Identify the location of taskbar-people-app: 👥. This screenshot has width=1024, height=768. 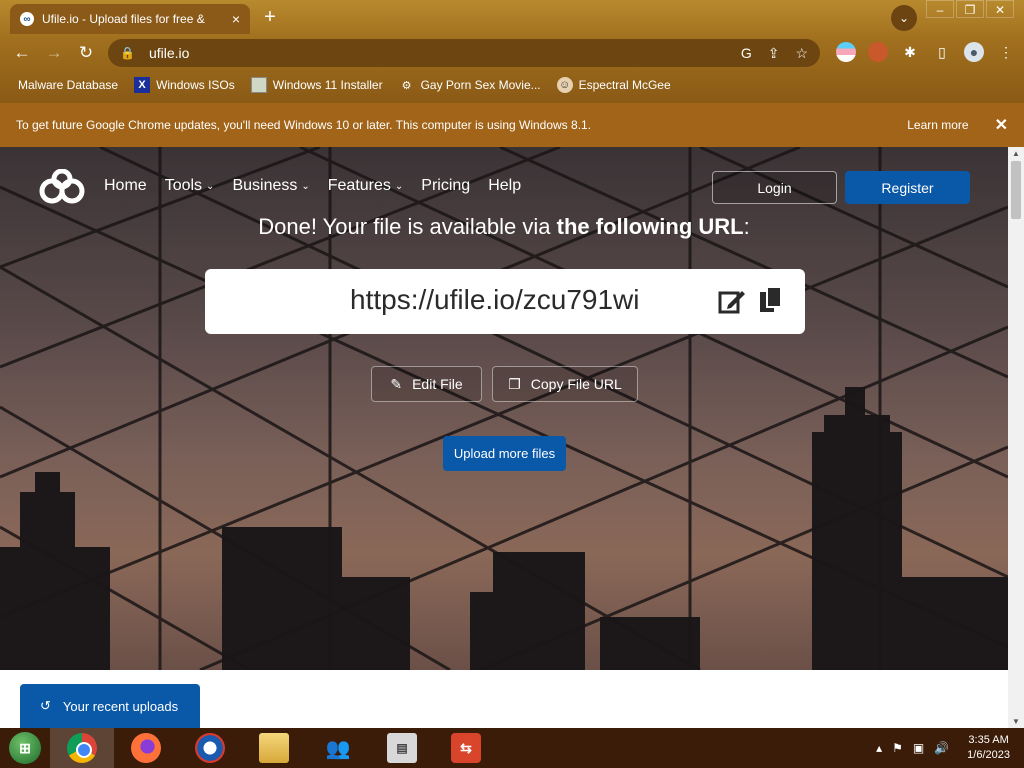
(338, 748).